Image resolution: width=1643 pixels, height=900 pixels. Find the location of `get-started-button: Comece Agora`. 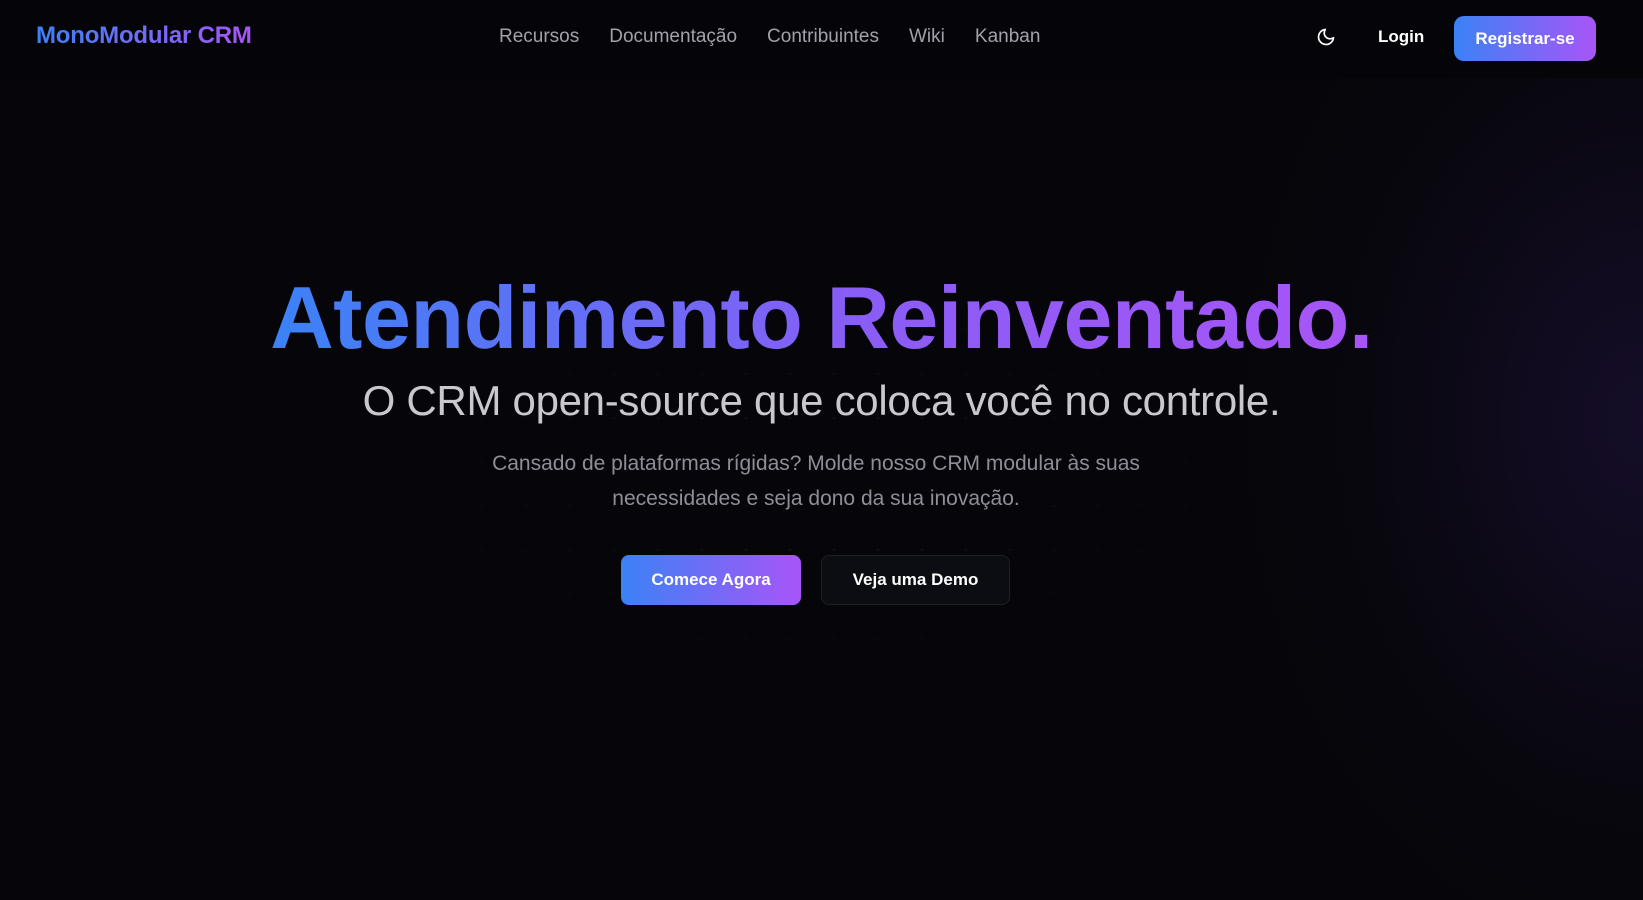

get-started-button: Comece Agora is located at coordinates (711, 580).